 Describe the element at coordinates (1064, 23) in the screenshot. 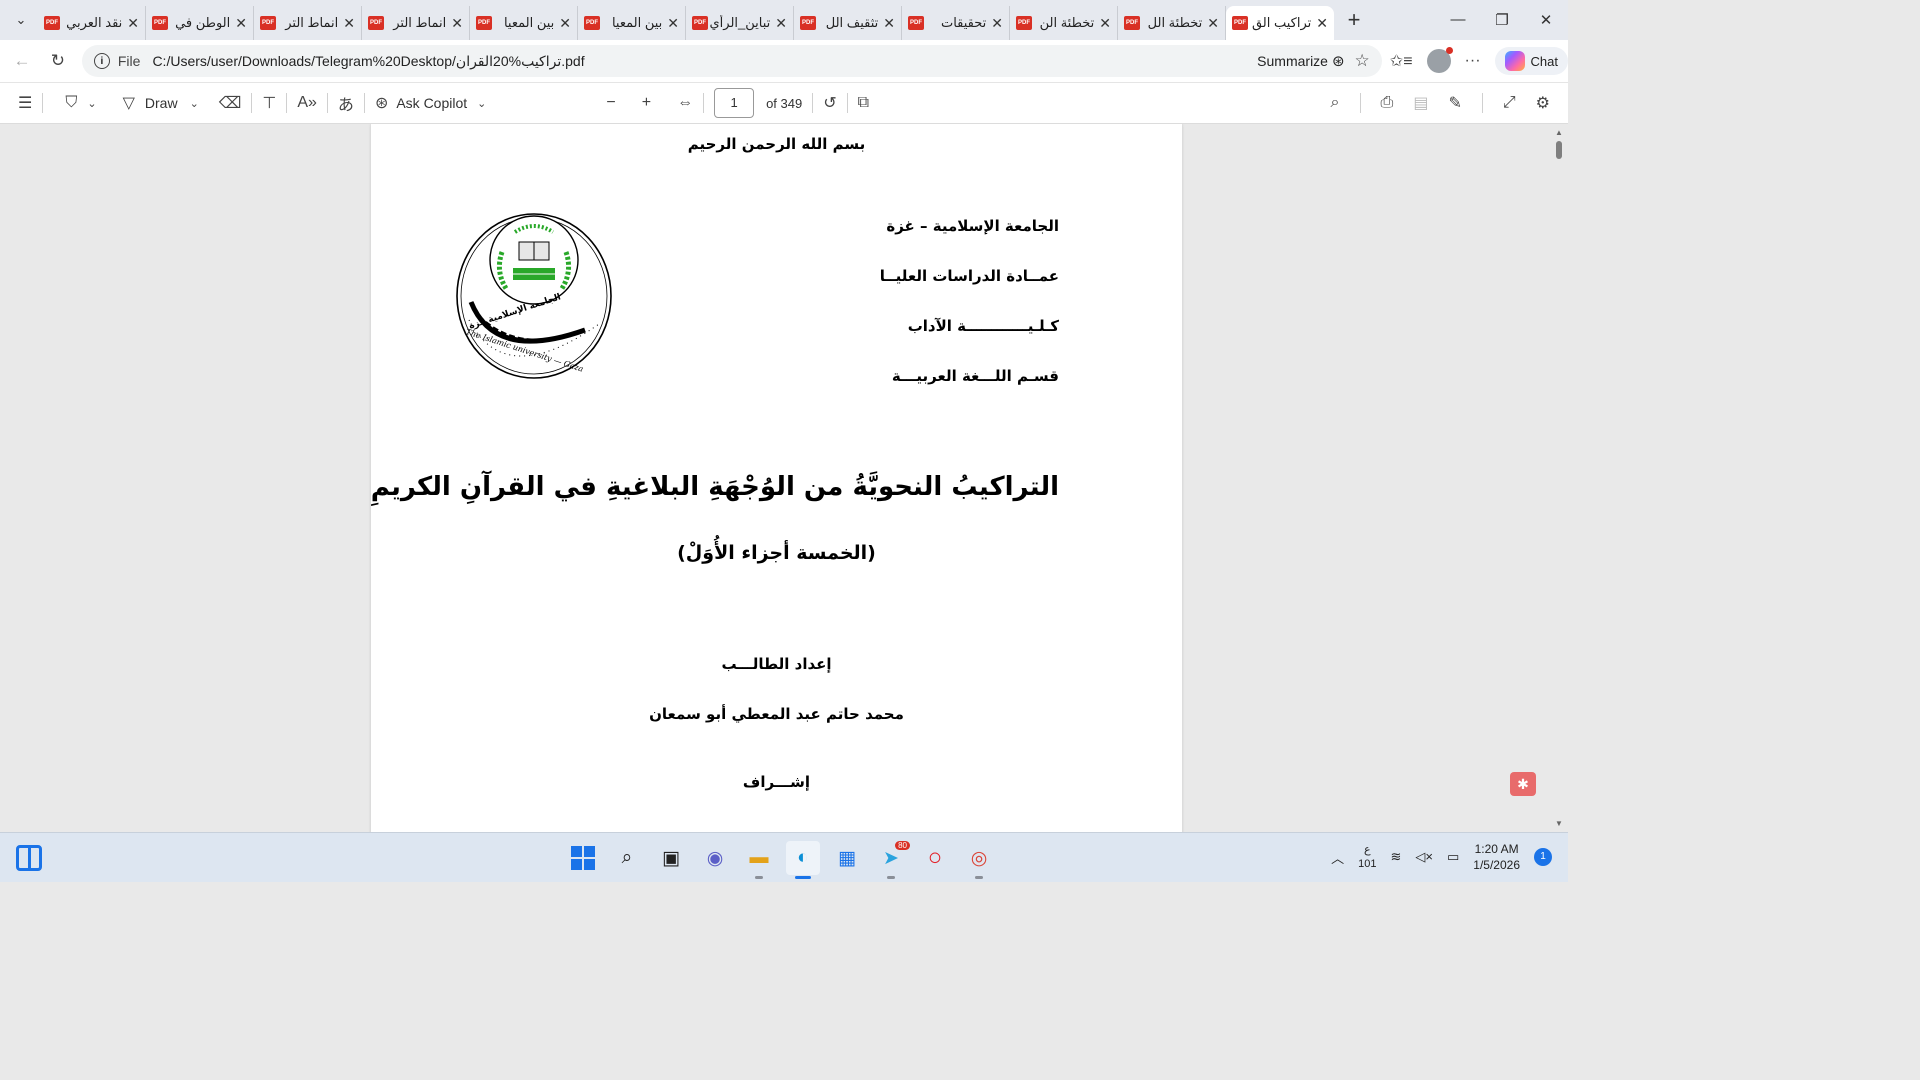

I see `browser-tab: PDF تخطئة الن ✕` at that location.